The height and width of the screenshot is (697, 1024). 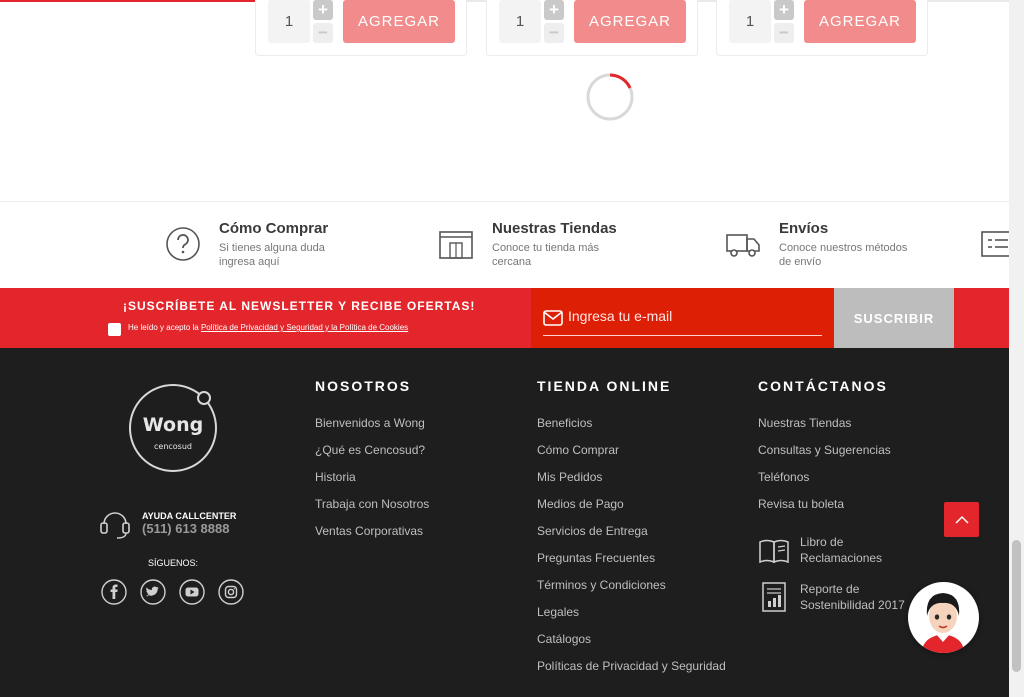 What do you see at coordinates (372, 456) in the screenshot?
I see `footer-link: ¿Qué es Cencosud?` at bounding box center [372, 456].